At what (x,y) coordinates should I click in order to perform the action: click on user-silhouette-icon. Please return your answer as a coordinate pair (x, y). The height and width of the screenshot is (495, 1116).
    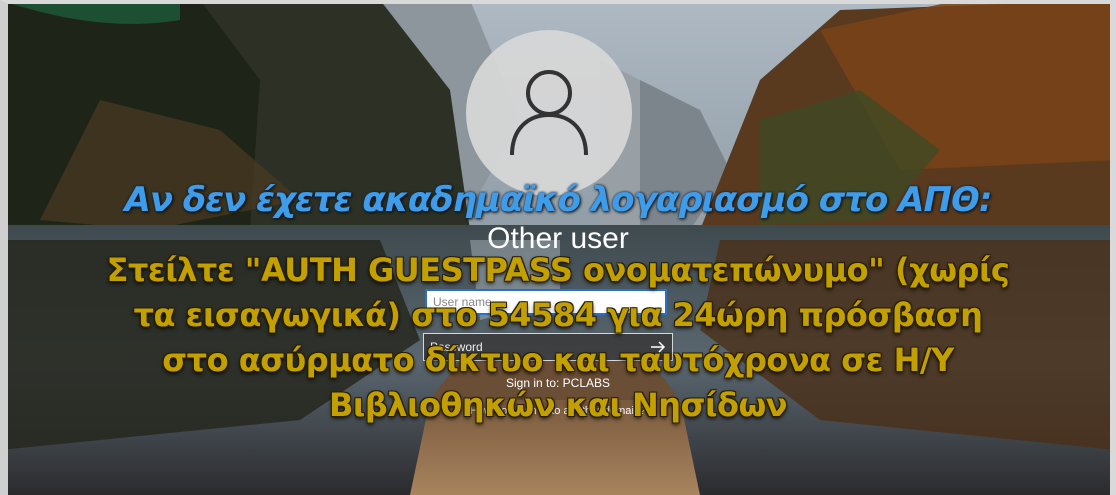
    Looking at the image, I should click on (549, 113).